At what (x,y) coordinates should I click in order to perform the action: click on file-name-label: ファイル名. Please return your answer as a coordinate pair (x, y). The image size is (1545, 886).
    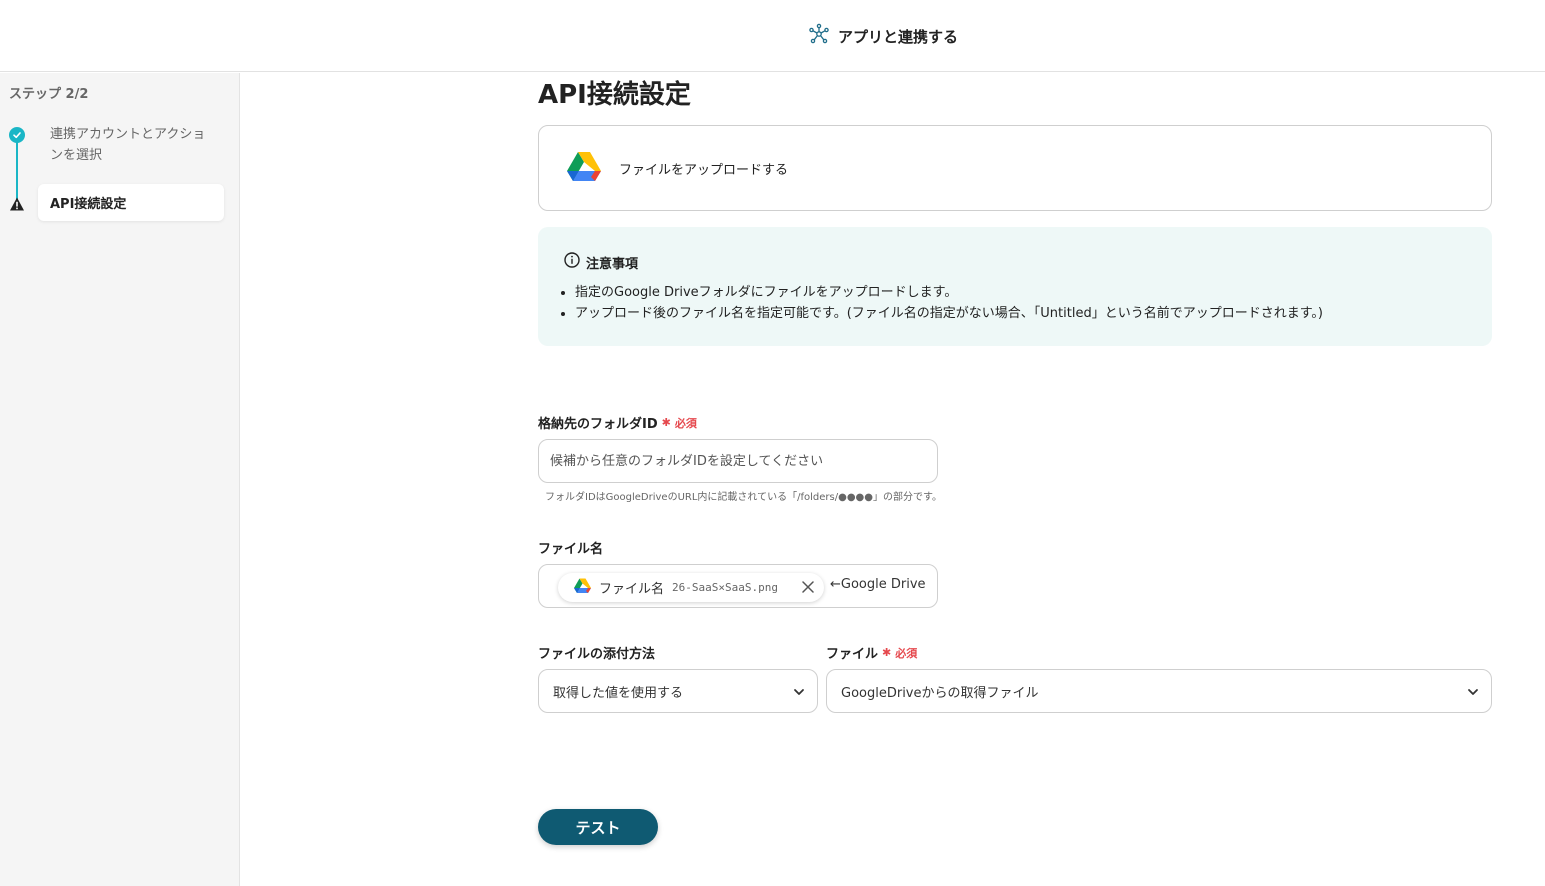
    Looking at the image, I should click on (570, 547).